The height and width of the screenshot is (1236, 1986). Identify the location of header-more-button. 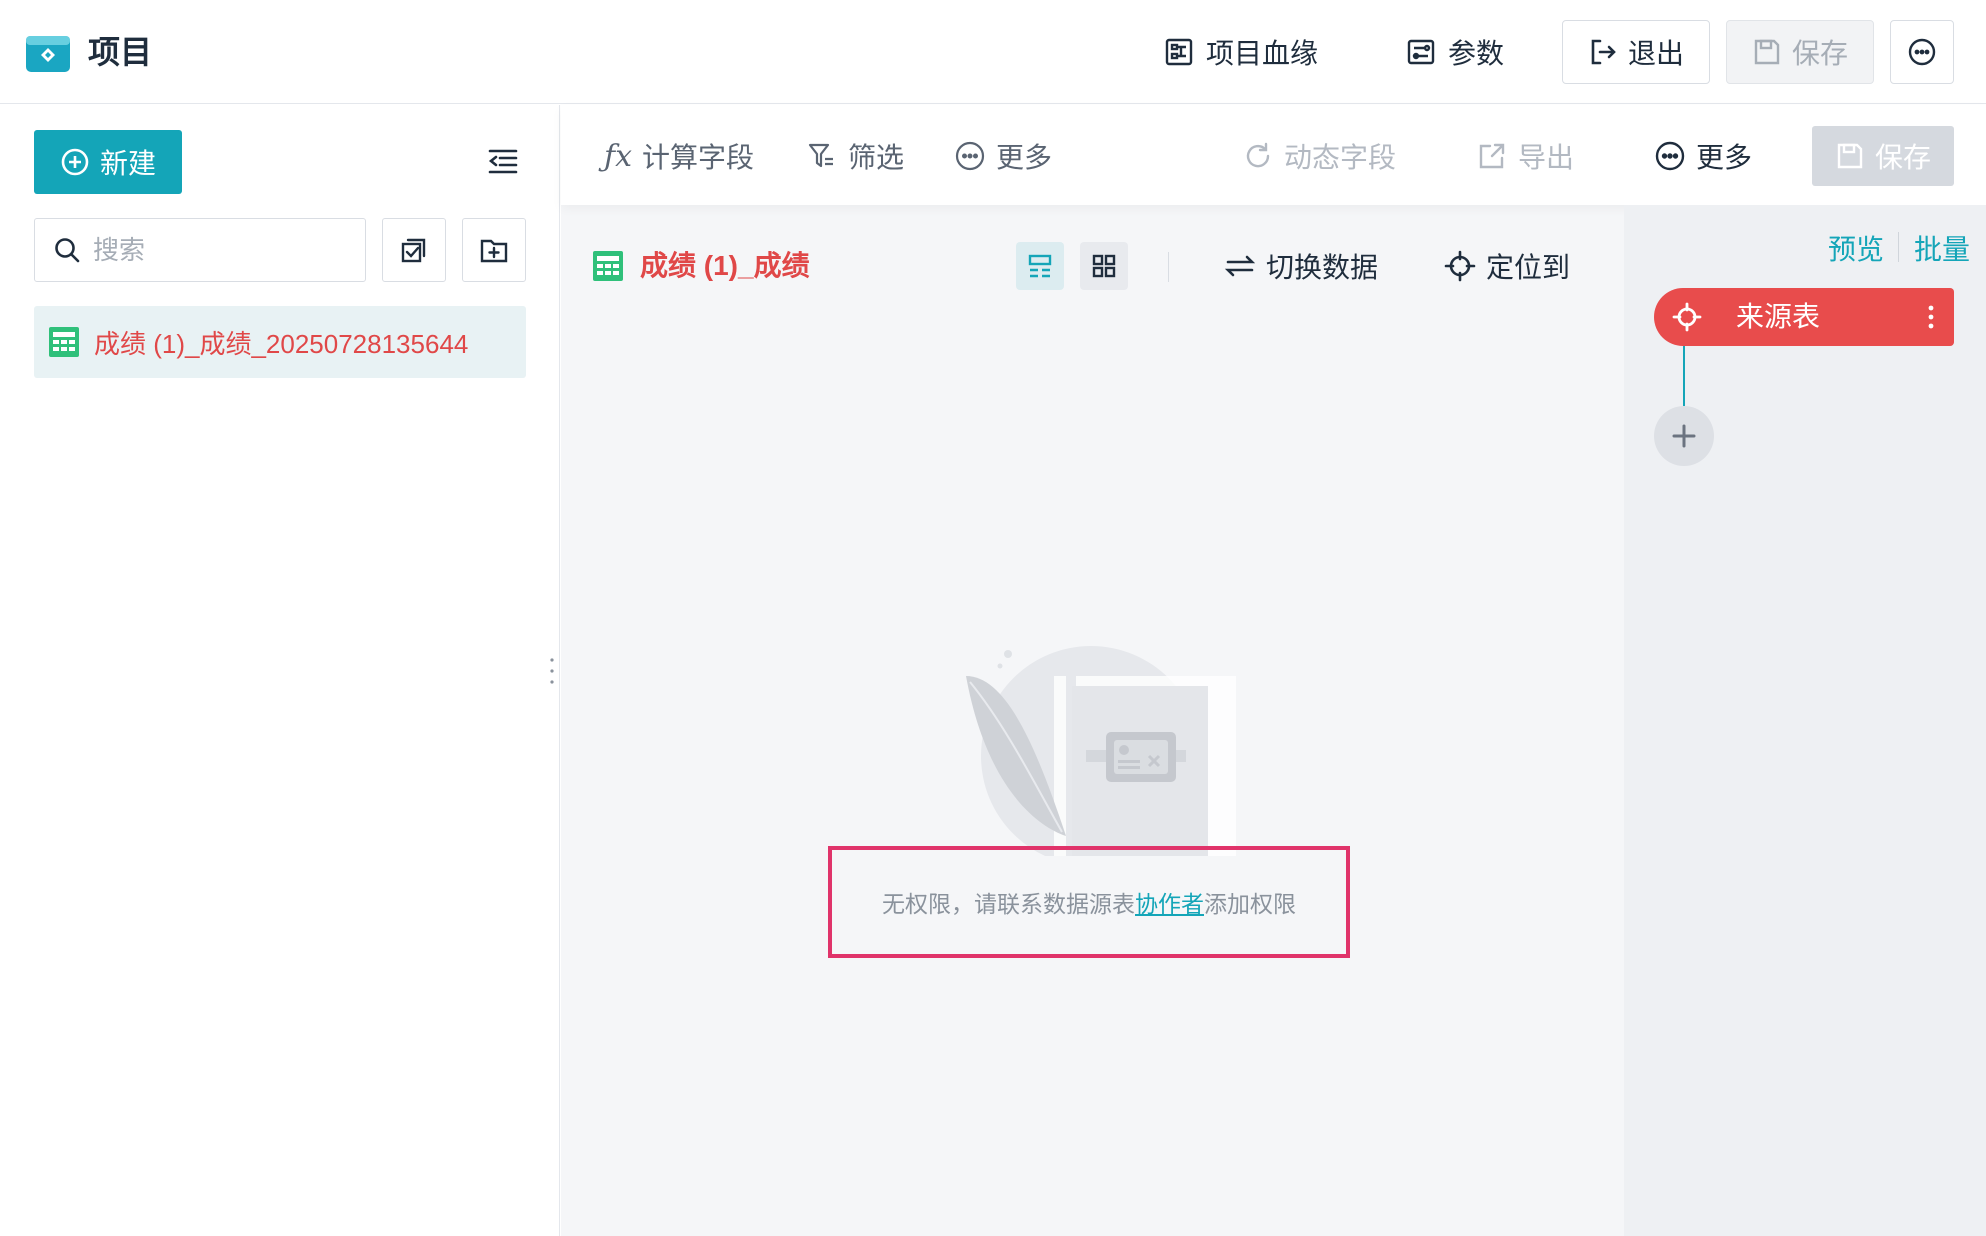
(1922, 52).